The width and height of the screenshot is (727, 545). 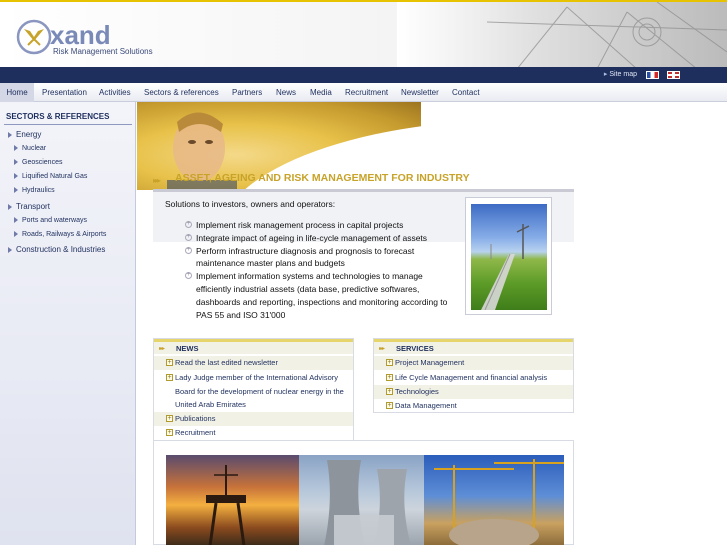 I want to click on nav-newsletter: Newsletter, so click(x=420, y=92).